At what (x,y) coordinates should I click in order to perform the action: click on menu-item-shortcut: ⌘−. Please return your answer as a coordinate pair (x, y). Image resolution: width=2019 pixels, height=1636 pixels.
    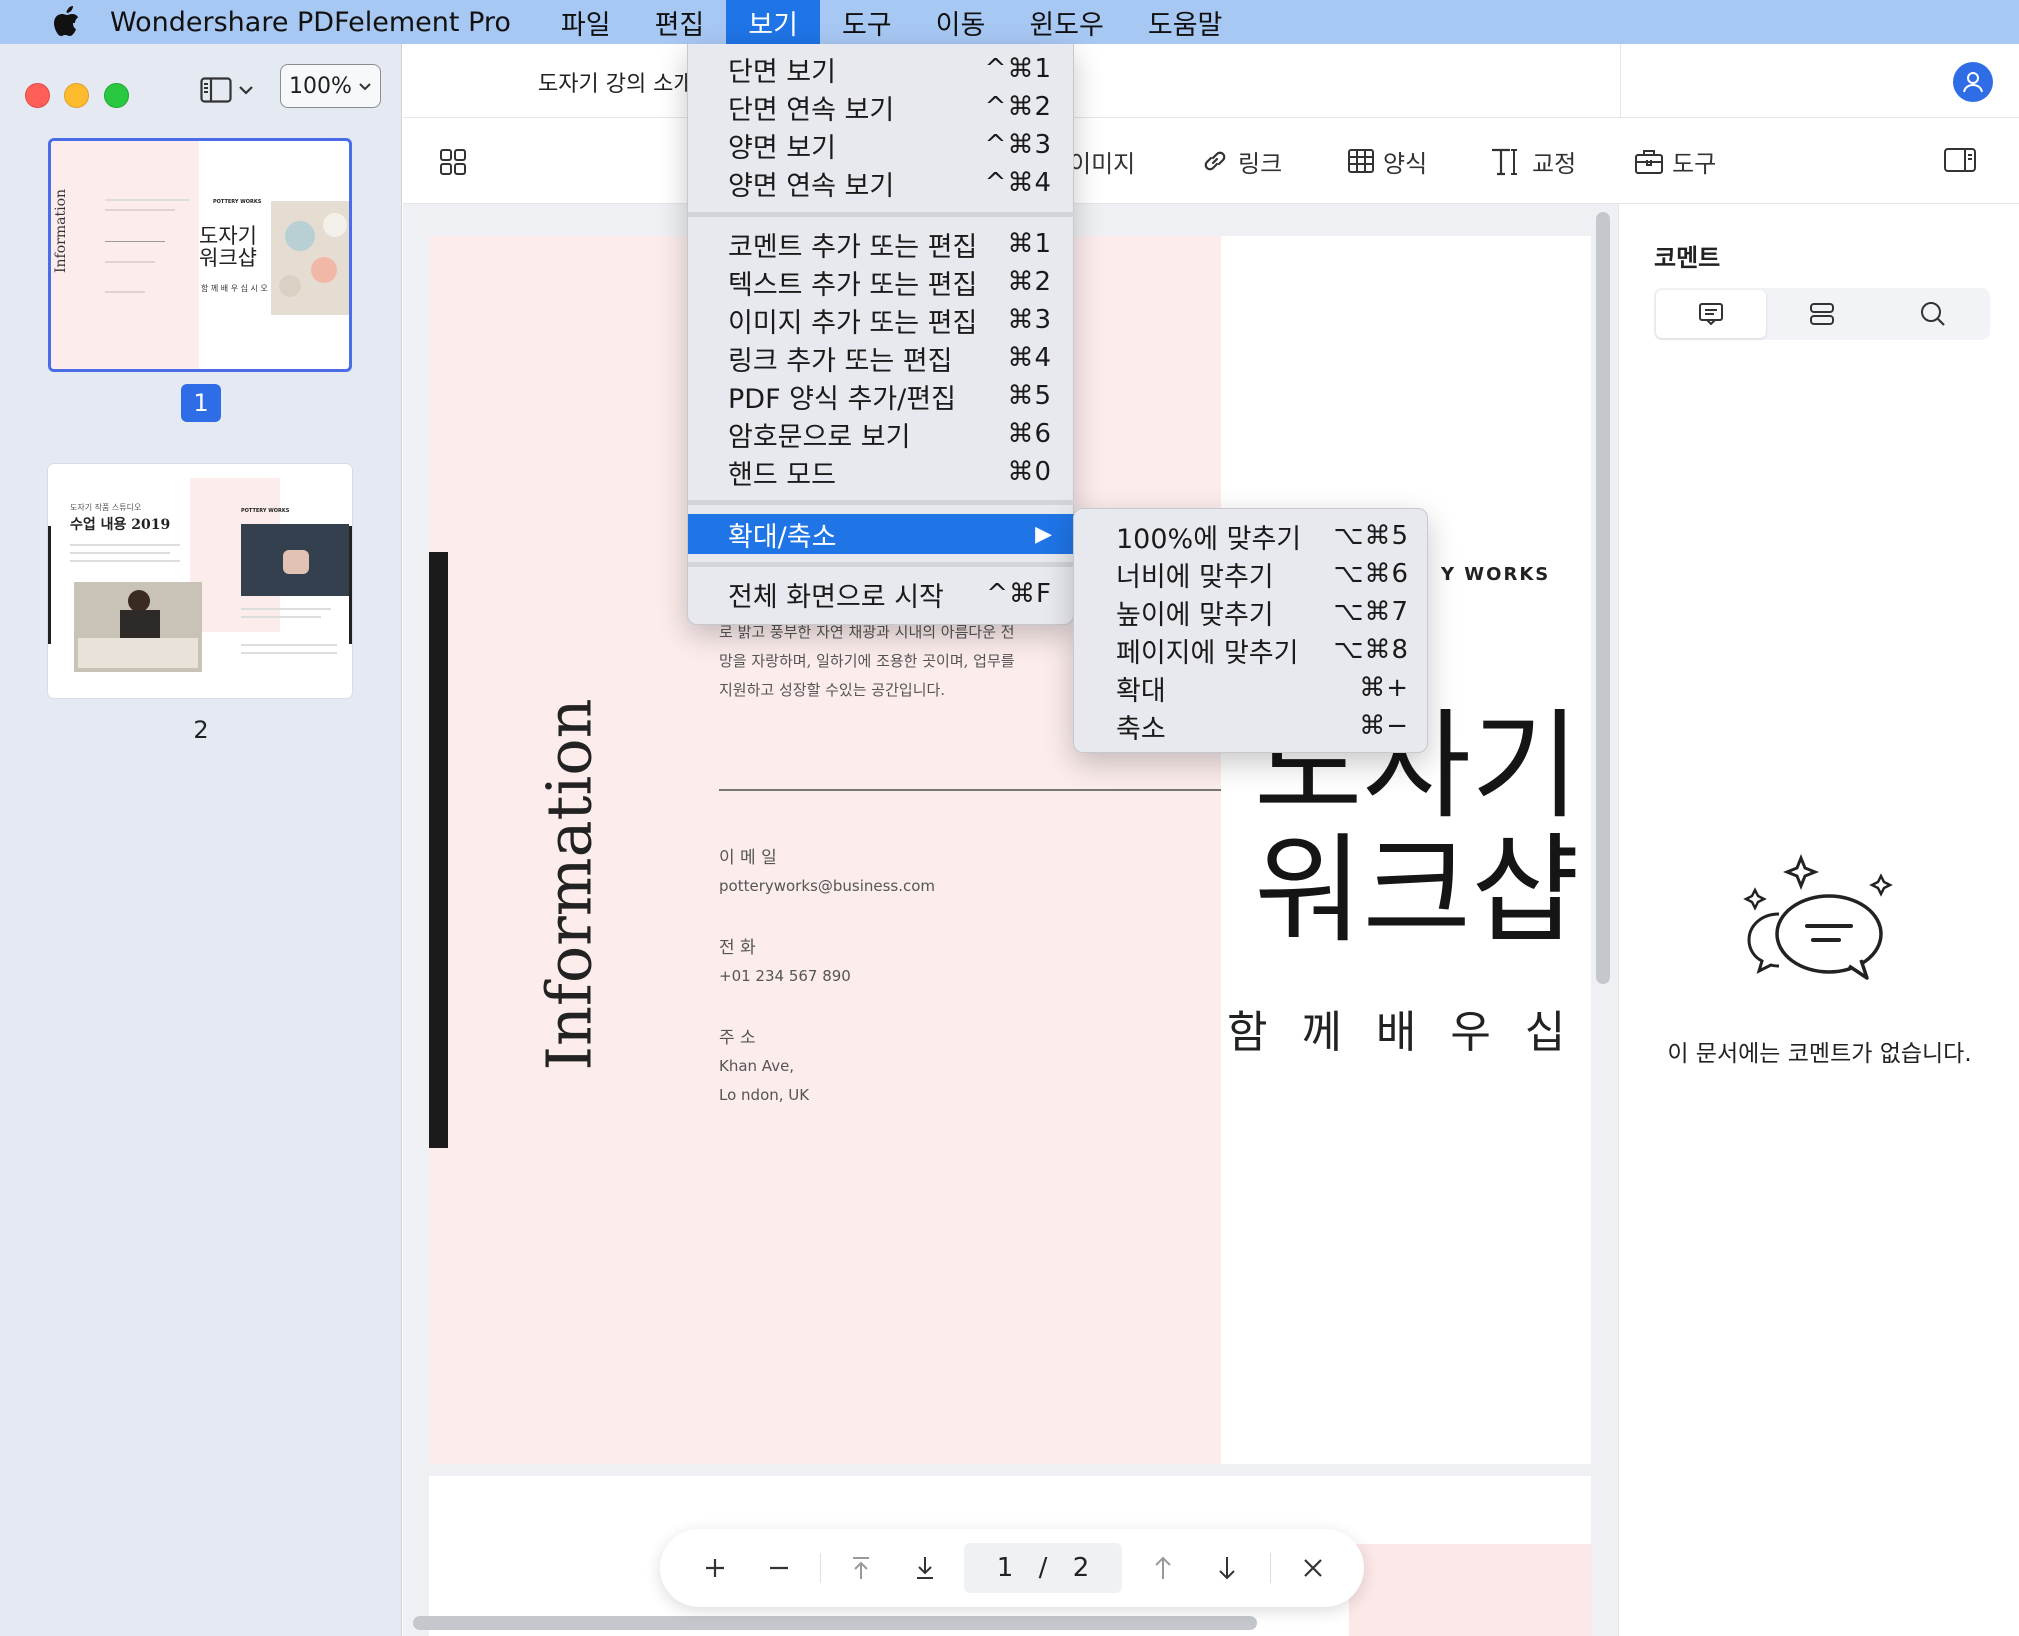
    Looking at the image, I should click on (1384, 726).